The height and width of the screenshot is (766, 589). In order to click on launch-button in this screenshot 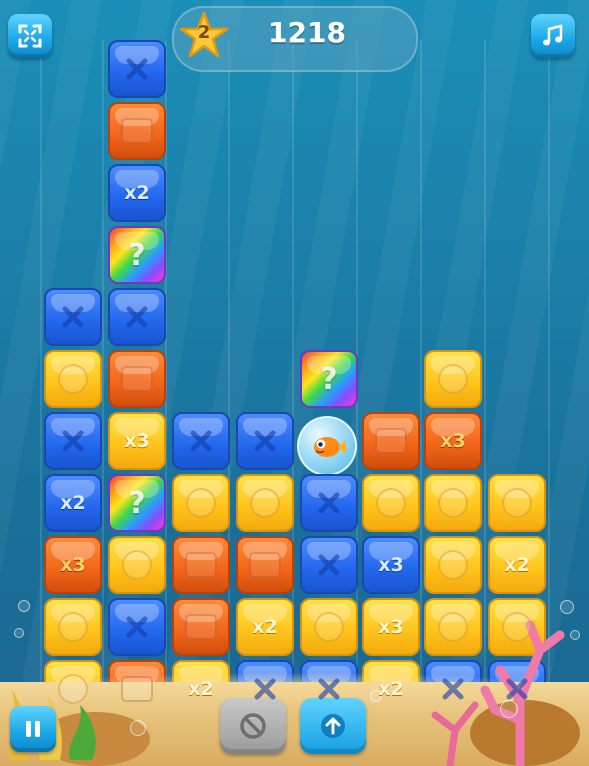, I will do `click(333, 726)`.